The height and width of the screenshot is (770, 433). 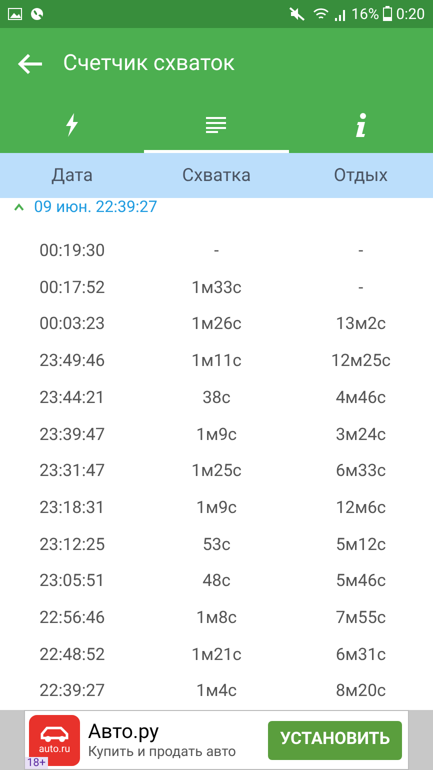 I want to click on column-header: Схватка, so click(x=216, y=176).